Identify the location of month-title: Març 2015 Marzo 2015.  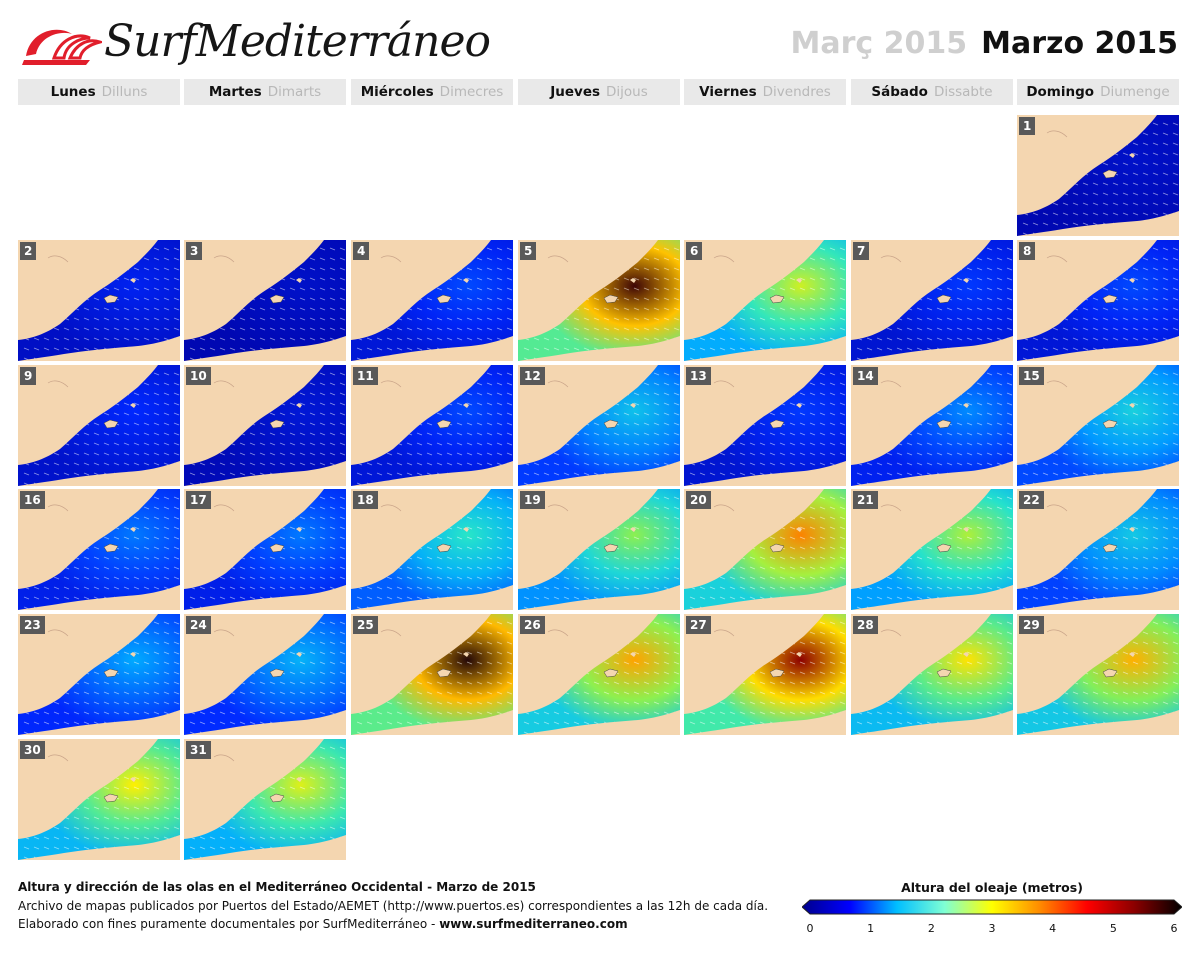
(984, 43).